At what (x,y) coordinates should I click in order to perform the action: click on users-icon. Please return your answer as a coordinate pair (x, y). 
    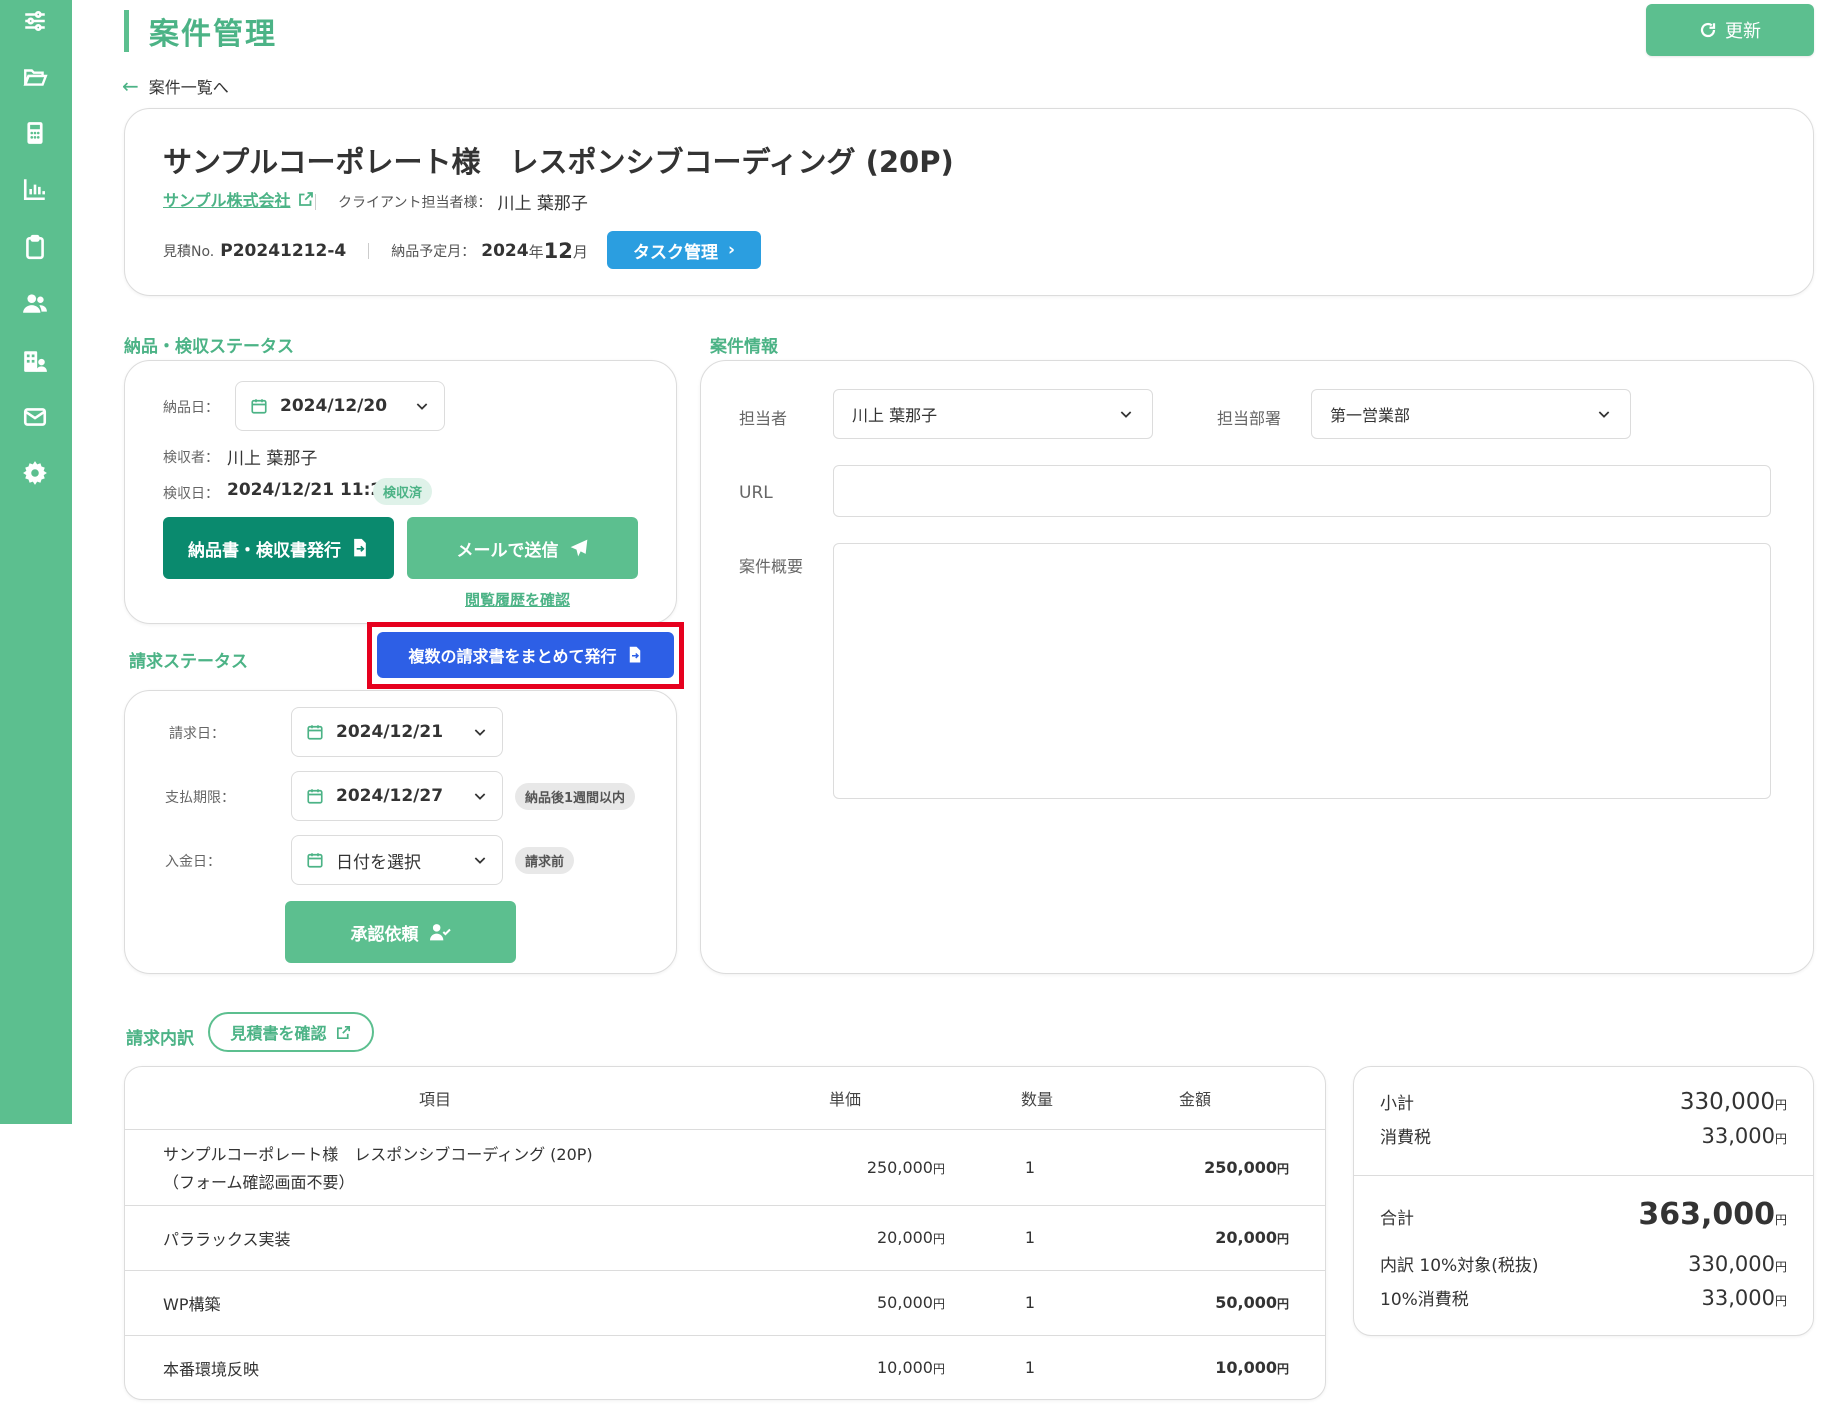
    Looking at the image, I should click on (35, 303).